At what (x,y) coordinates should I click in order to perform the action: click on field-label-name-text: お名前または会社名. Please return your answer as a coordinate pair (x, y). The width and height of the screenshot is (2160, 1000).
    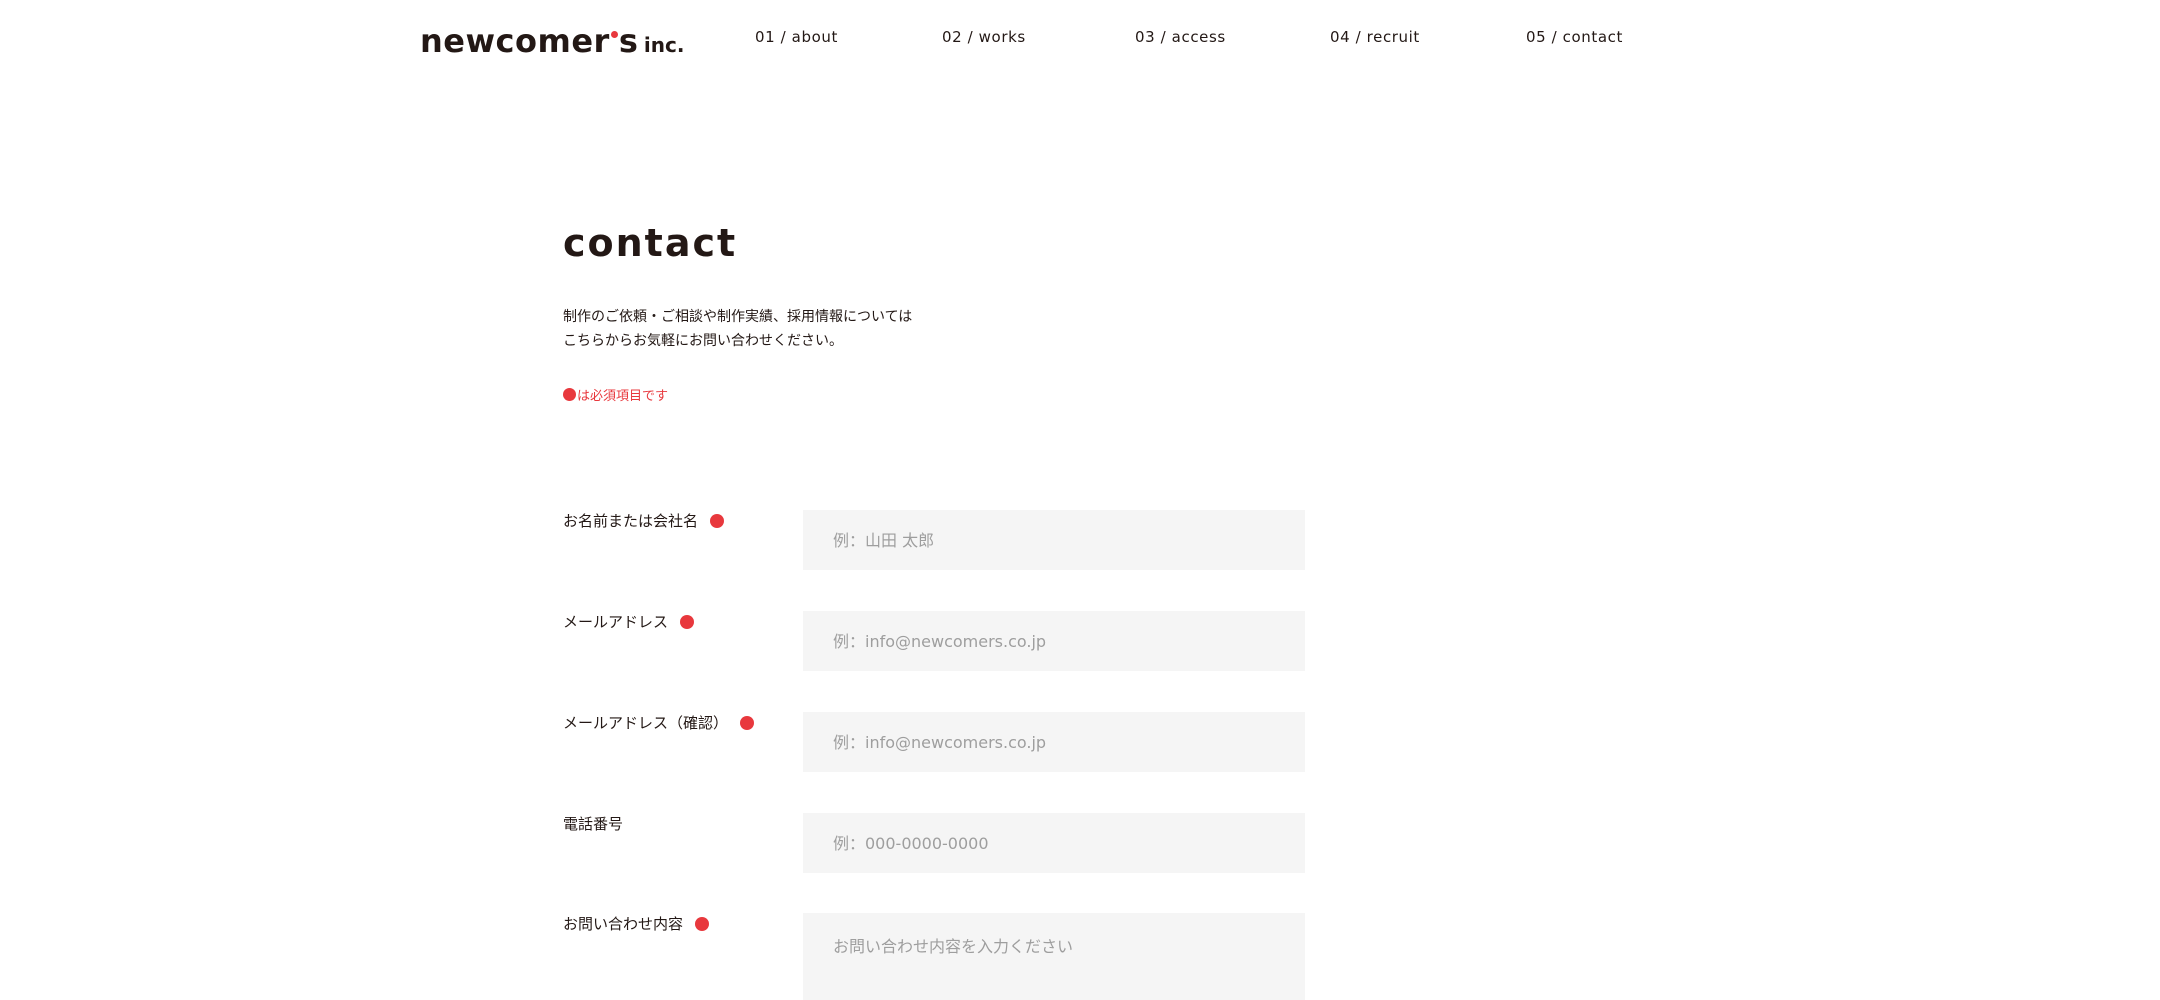
    Looking at the image, I should click on (631, 521).